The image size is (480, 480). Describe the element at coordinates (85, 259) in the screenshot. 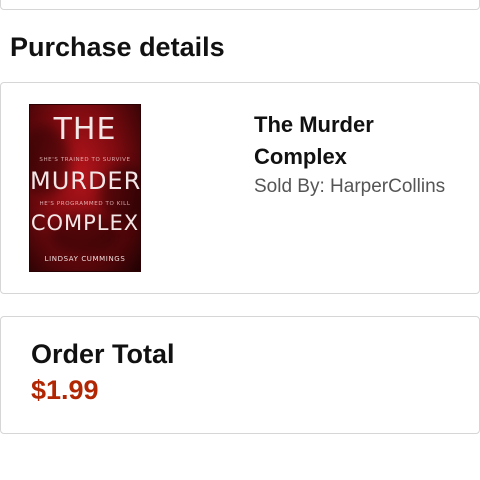

I see `cover-author: LINDSAY CUMMINGS` at that location.